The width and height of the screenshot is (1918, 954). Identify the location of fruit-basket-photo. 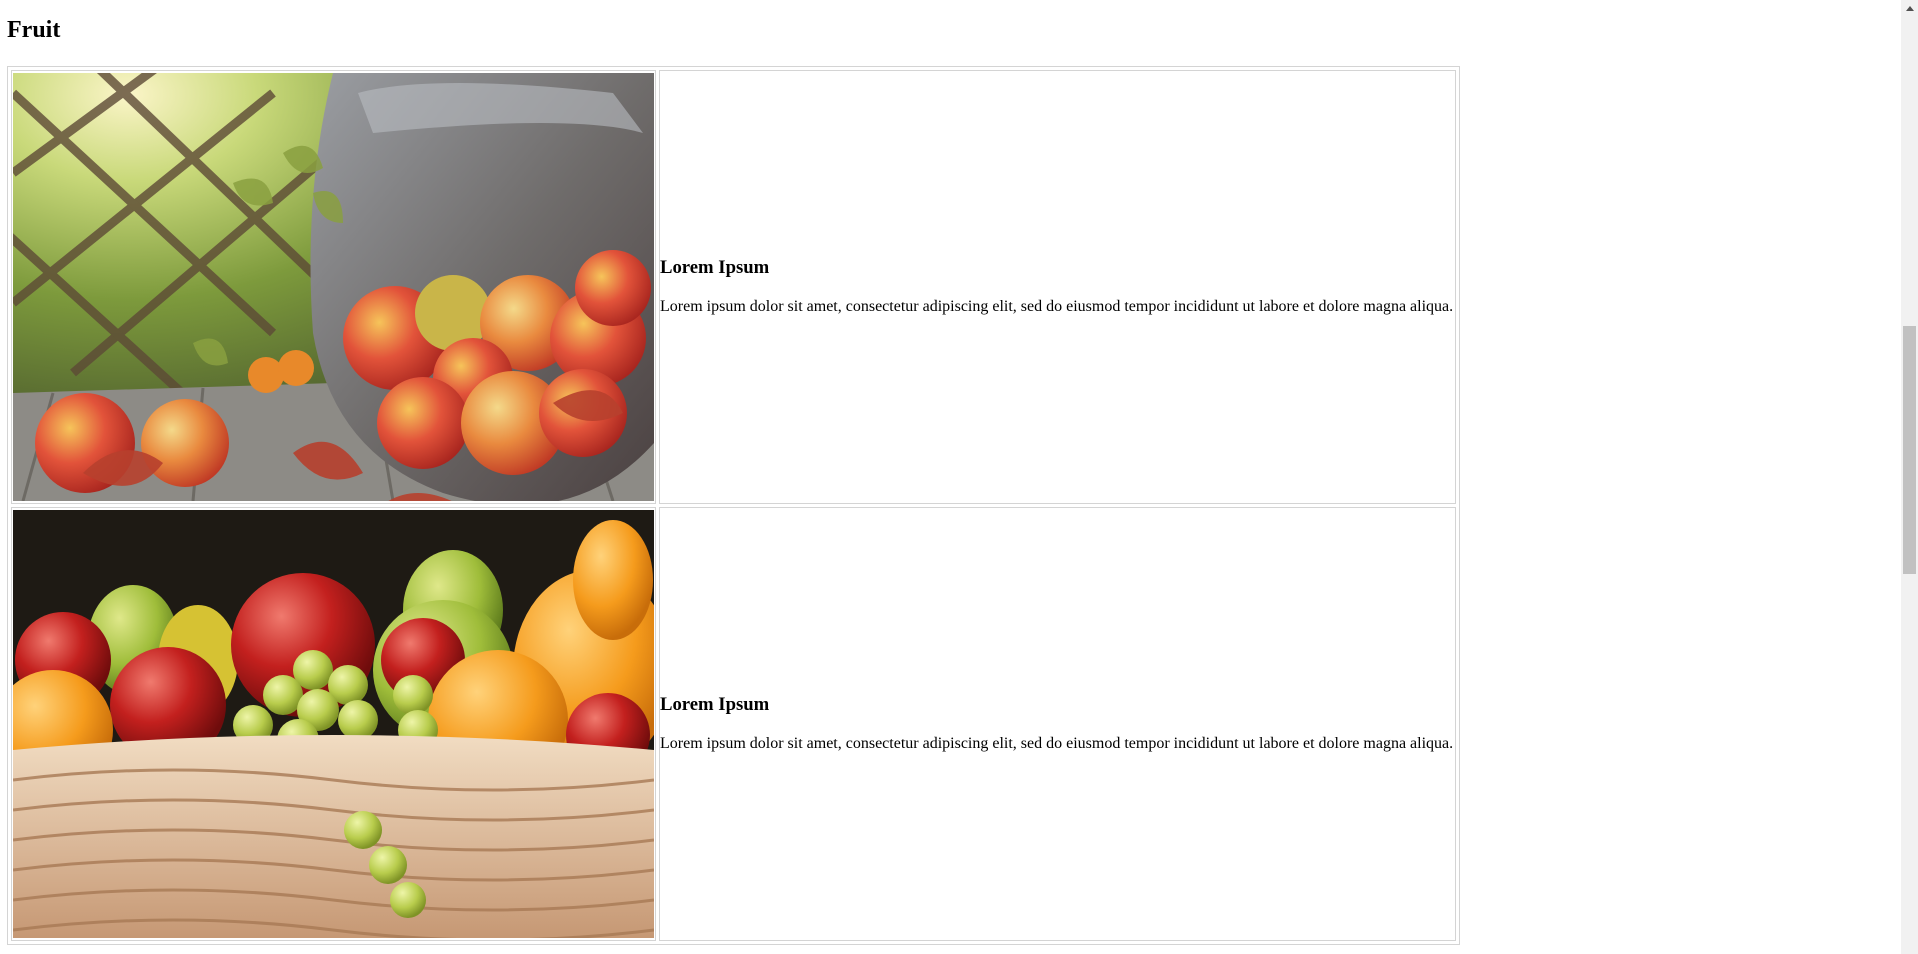
(333, 724).